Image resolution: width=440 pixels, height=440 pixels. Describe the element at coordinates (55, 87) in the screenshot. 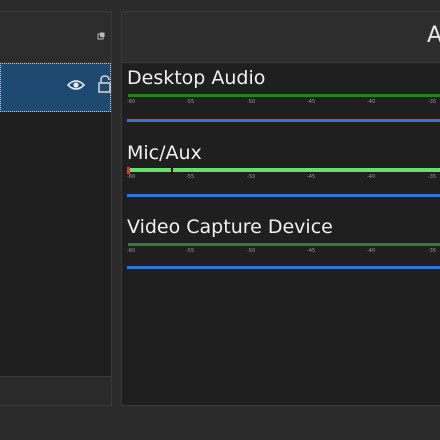

I see `source-item-selected` at that location.